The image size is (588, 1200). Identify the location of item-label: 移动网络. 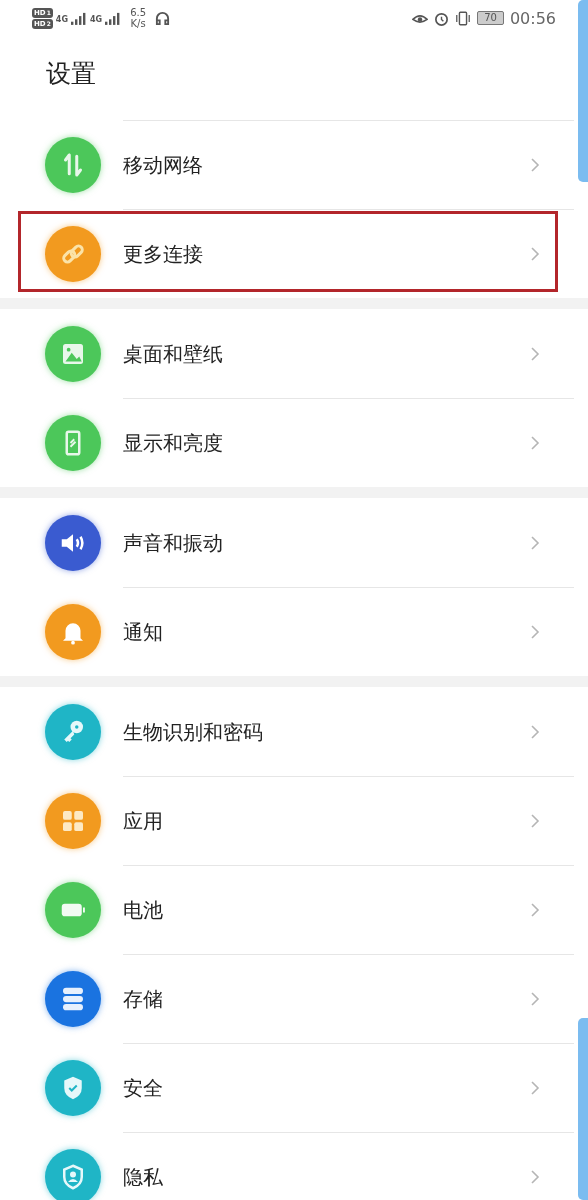
(163, 165).